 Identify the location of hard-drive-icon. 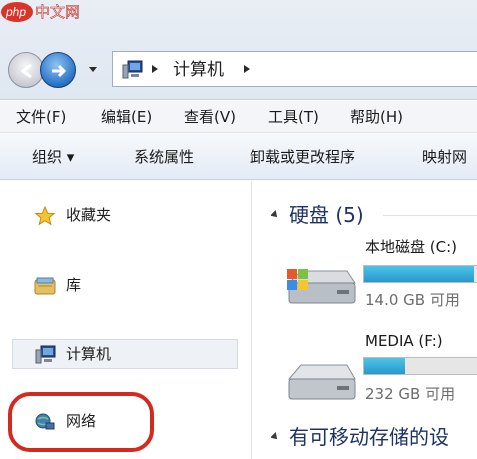
(321, 382).